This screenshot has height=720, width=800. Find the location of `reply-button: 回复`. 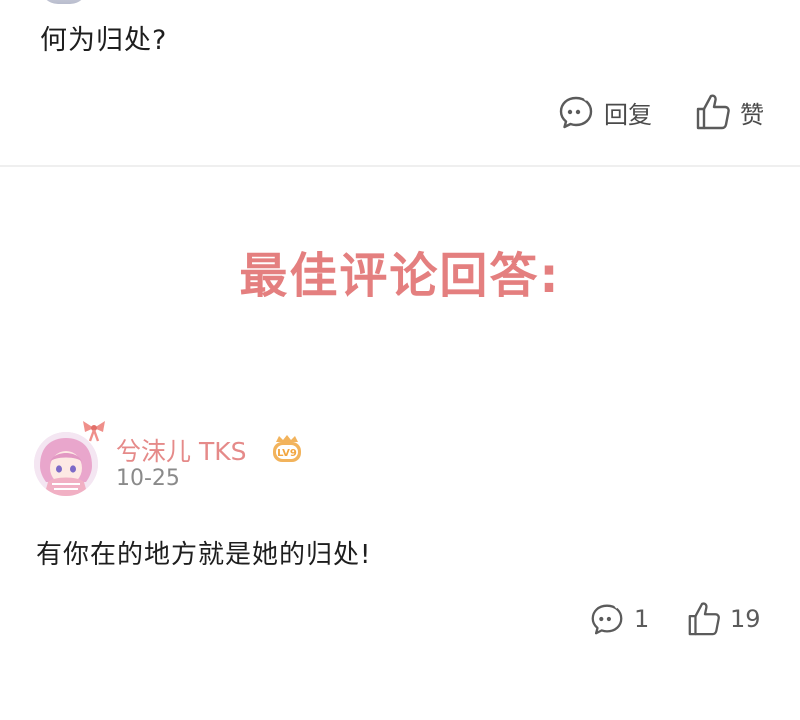

reply-button: 回复 is located at coordinates (604, 112).